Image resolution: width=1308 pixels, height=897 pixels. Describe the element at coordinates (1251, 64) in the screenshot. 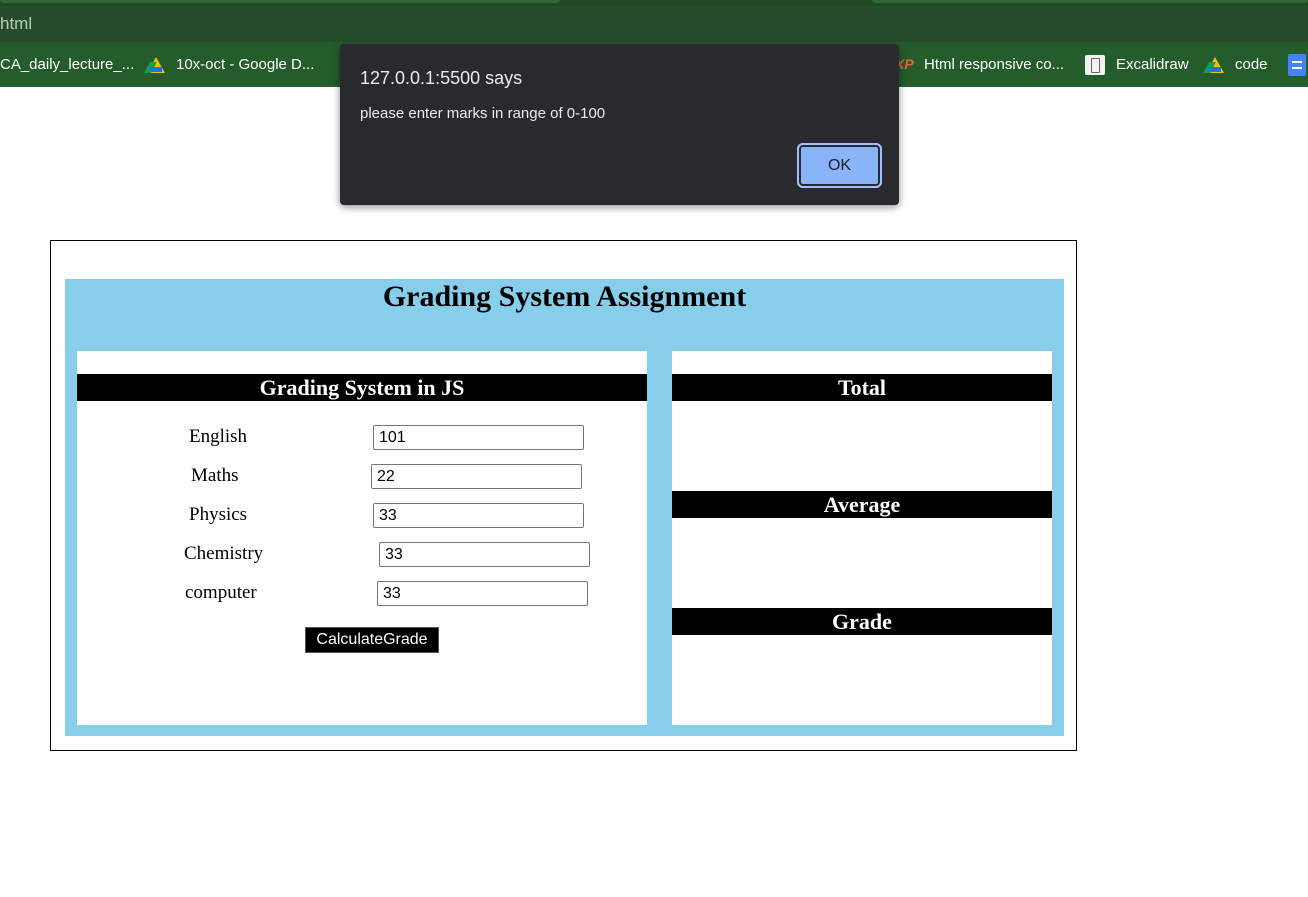

I see `bookmark-label: code` at that location.